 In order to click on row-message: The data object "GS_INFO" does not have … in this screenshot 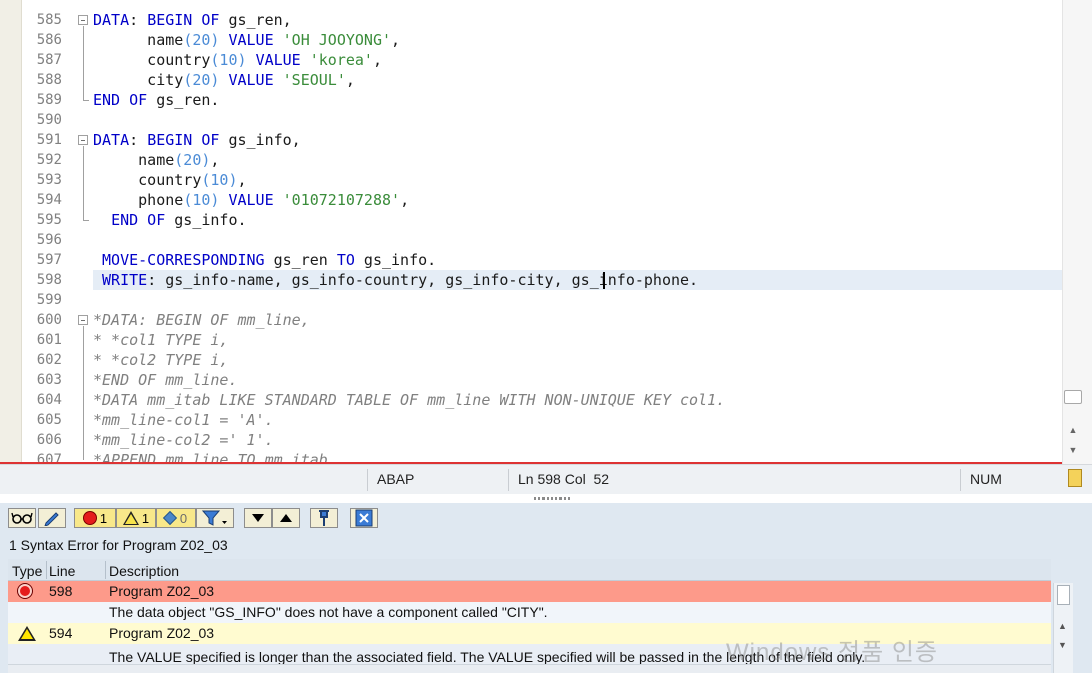, I will do `click(328, 612)`.